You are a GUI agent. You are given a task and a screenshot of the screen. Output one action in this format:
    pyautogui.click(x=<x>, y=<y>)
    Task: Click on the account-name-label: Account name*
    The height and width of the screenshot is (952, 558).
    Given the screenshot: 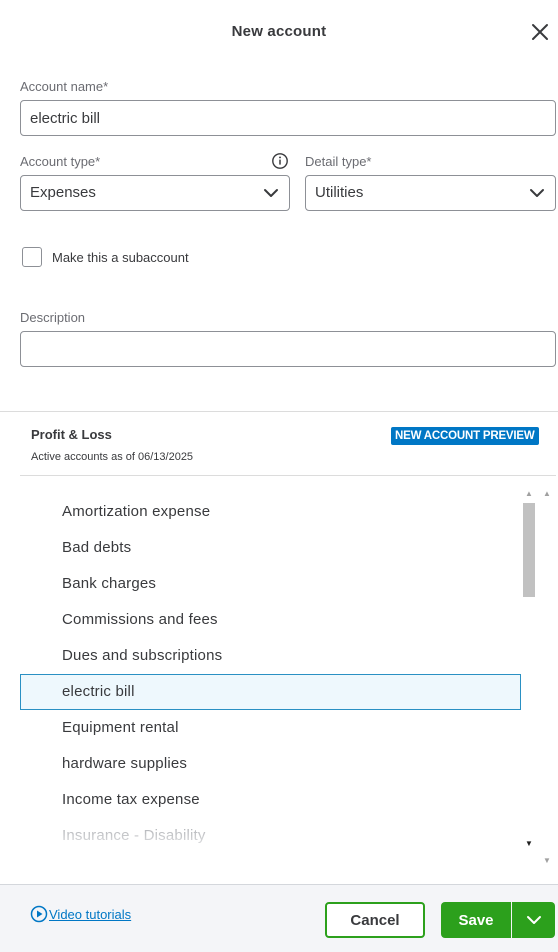 What is the action you would take?
    pyautogui.click(x=64, y=86)
    